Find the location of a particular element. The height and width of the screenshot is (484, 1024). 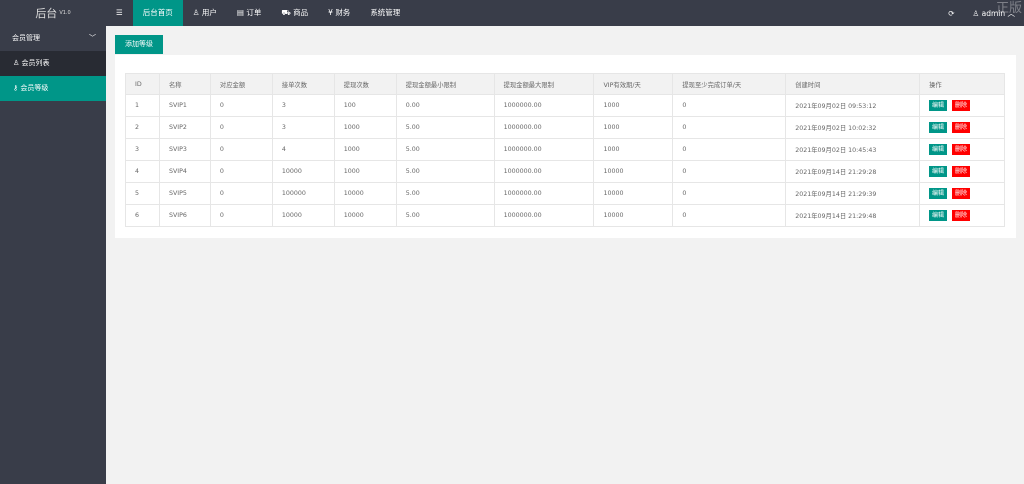

column-header: 对应金额 is located at coordinates (241, 84).